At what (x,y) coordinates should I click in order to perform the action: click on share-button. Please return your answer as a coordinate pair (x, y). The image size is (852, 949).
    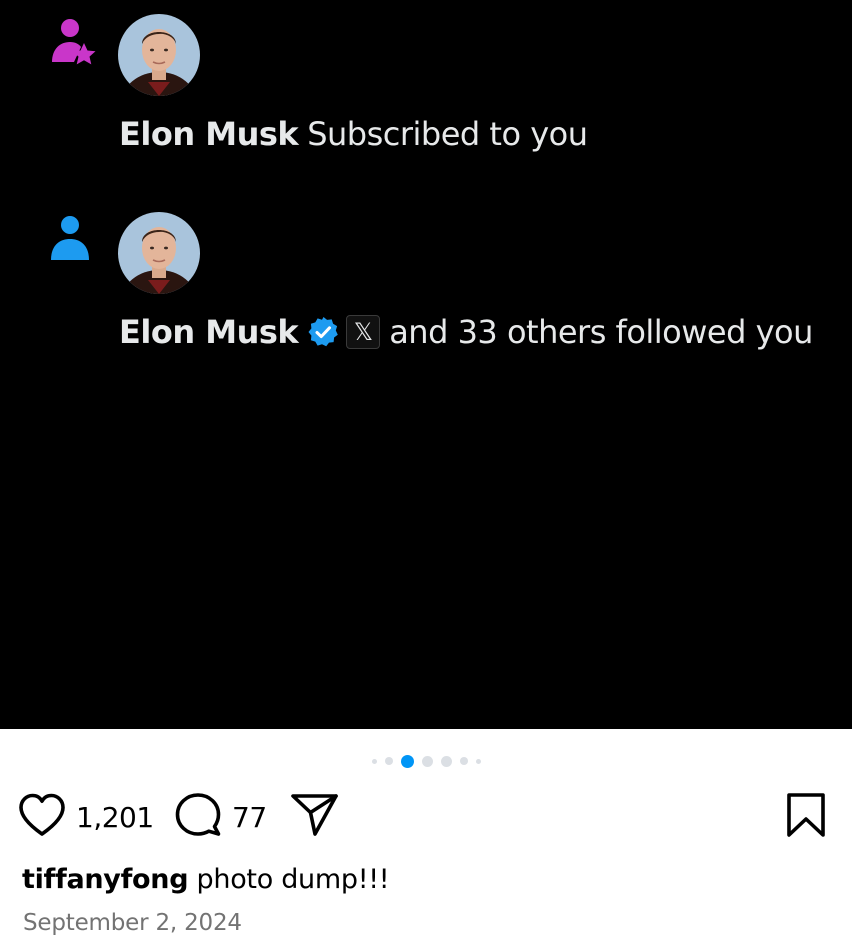
    Looking at the image, I should click on (315, 817).